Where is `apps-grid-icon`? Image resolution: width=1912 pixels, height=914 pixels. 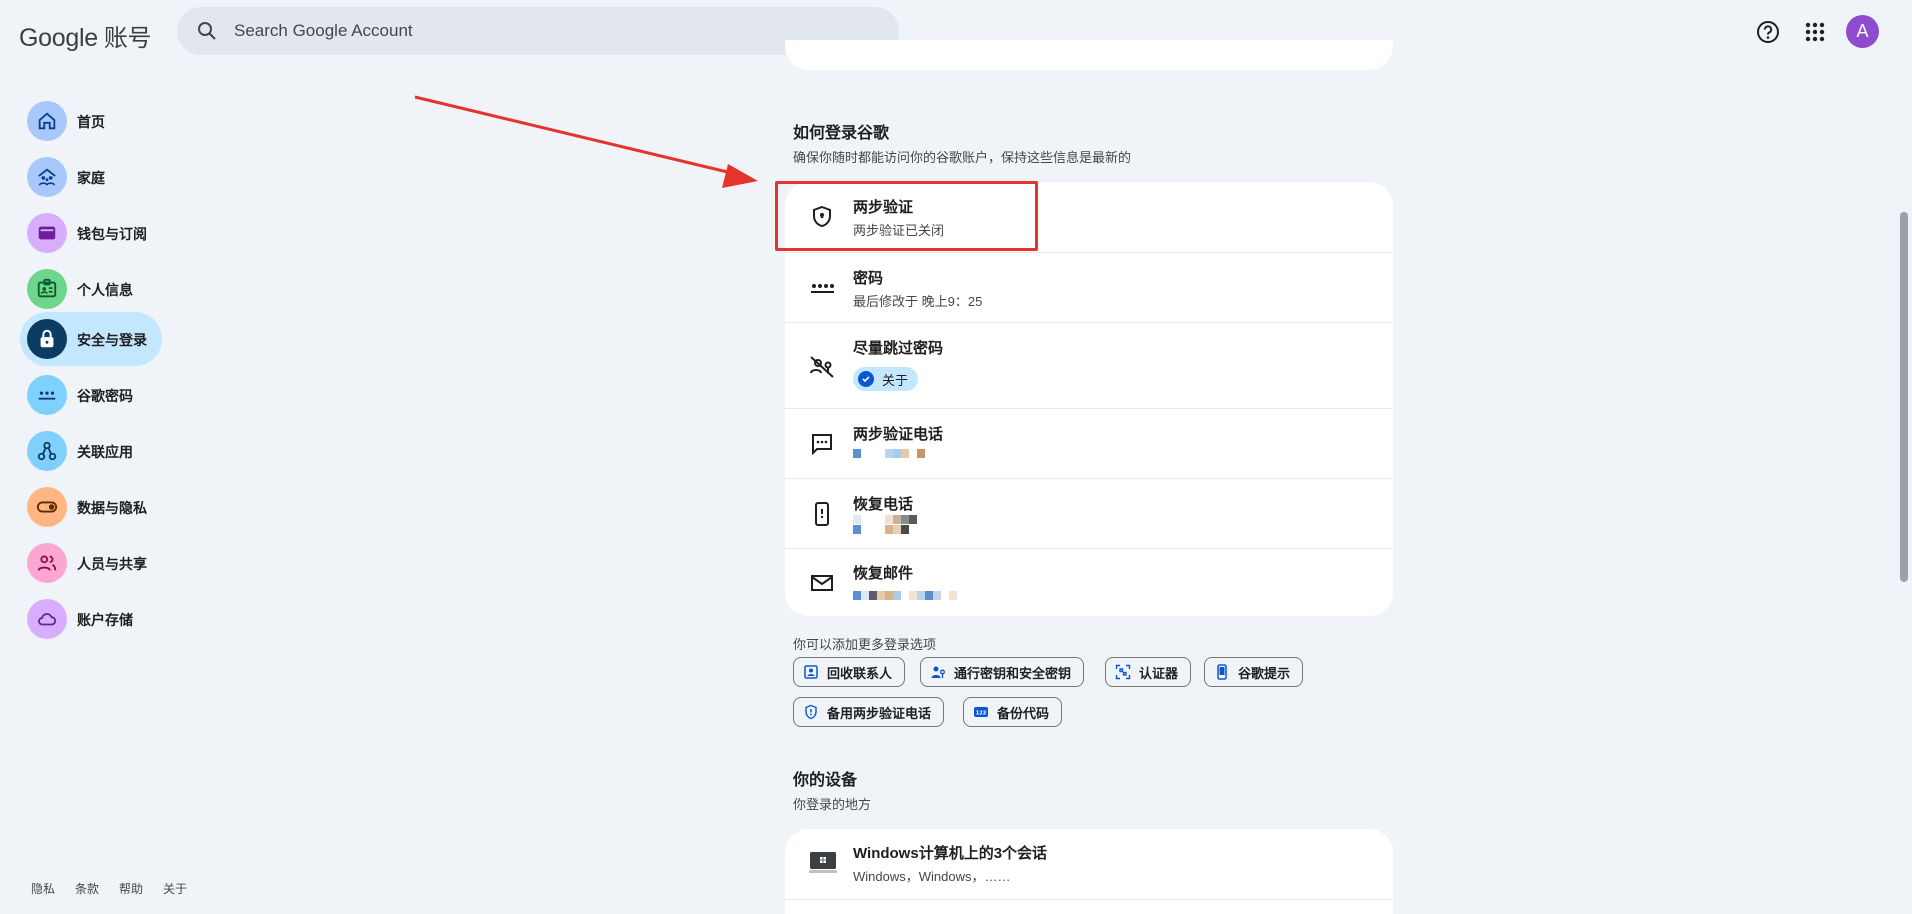
apps-grid-icon is located at coordinates (1815, 32).